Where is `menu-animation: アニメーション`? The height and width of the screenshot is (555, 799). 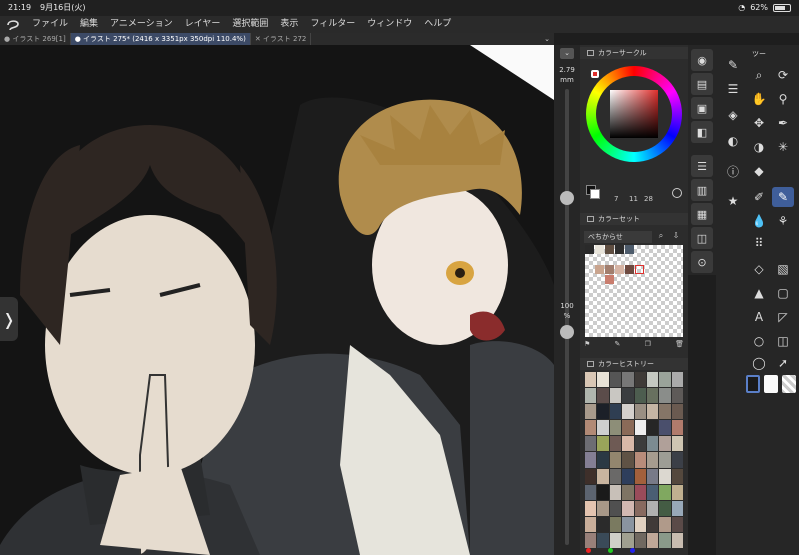
menu-animation: アニメーション is located at coordinates (141, 24).